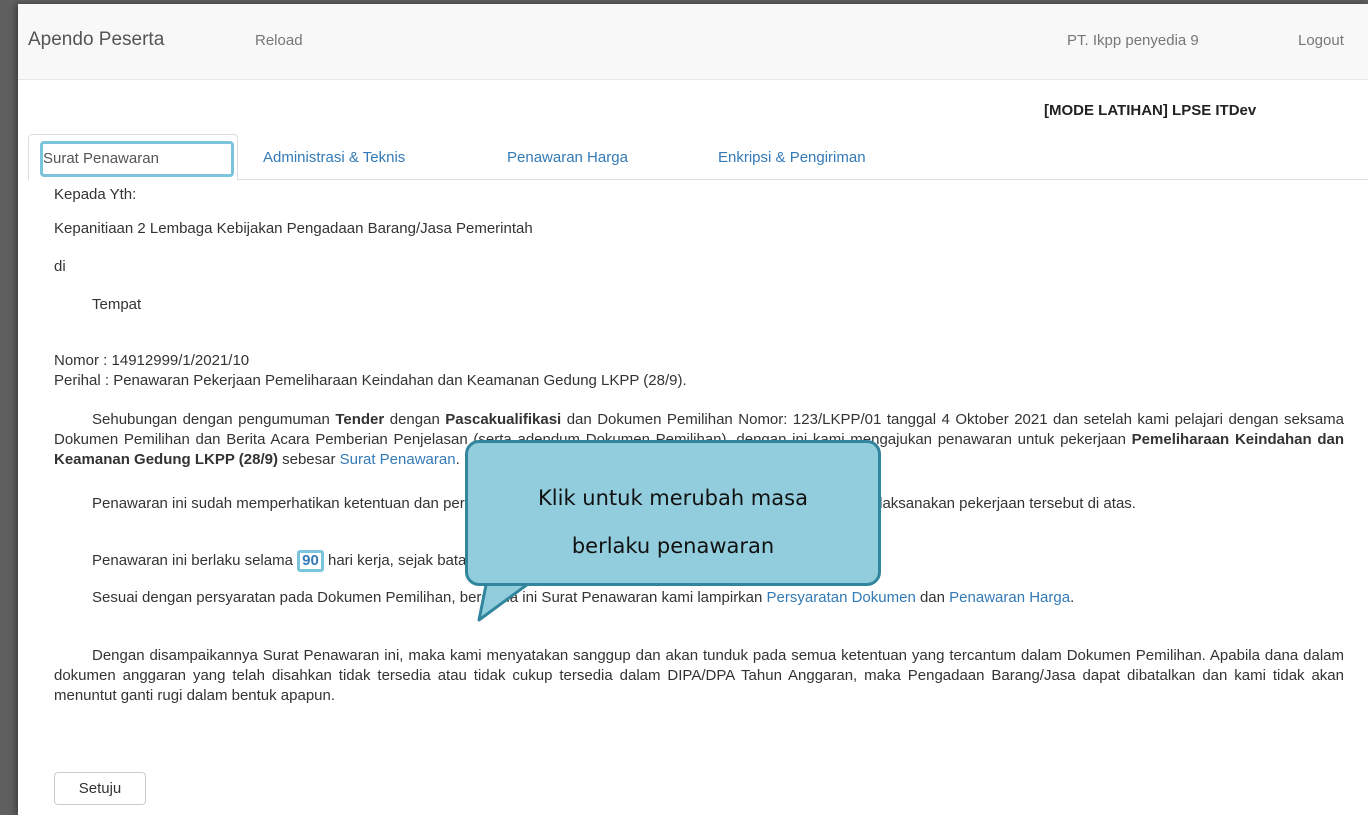  Describe the element at coordinates (673, 546) in the screenshot. I see `callout-text-line2: berlaku penawaran` at that location.